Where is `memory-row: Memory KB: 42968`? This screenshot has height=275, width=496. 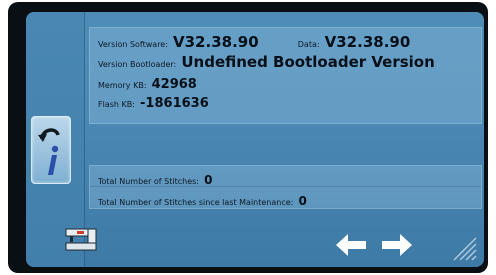
memory-row: Memory KB: 42968 is located at coordinates (147, 82).